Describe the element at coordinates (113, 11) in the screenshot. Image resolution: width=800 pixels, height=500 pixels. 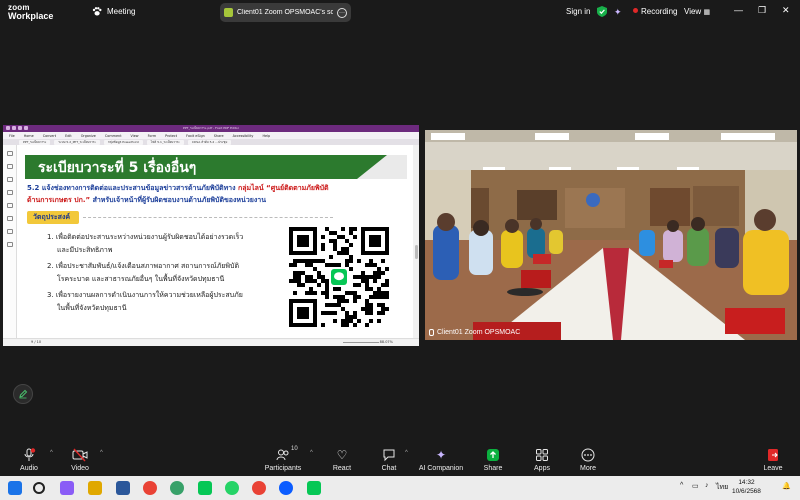
I see `meeting-tab: Meeting` at that location.